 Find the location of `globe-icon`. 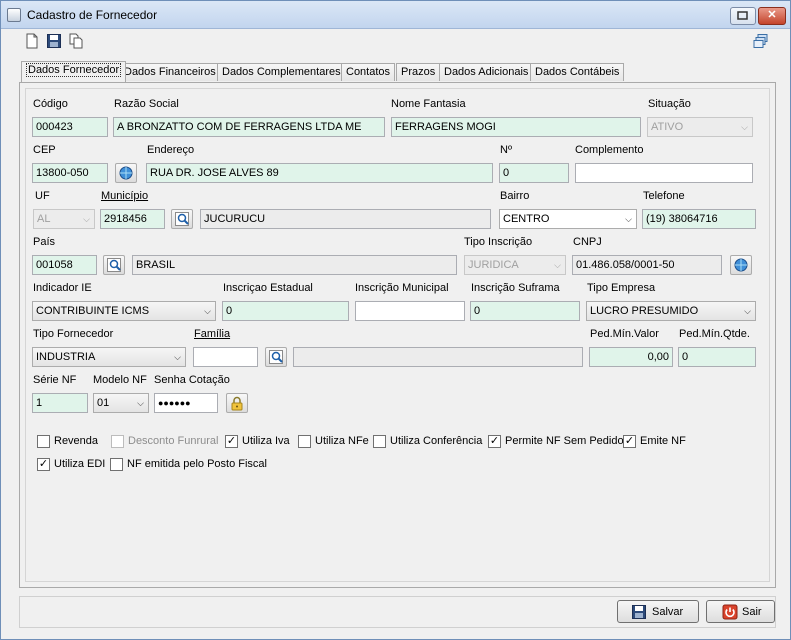

globe-icon is located at coordinates (741, 265).